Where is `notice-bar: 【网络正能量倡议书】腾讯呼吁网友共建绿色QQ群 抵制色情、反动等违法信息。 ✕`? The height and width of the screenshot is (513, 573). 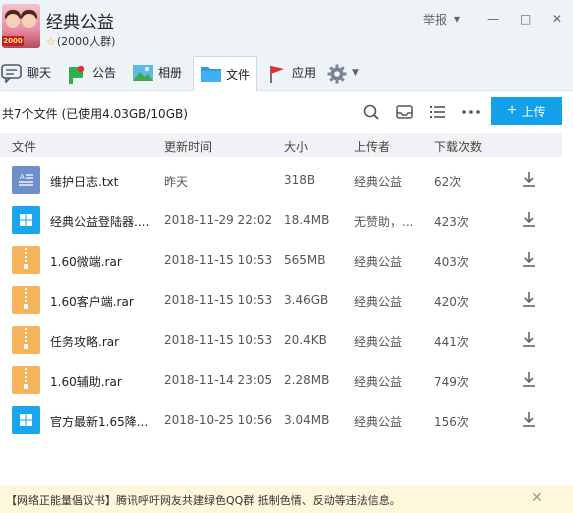 notice-bar: 【网络正能量倡议书】腾讯呼吁网友共建绿色QQ群 抵制色情、反动等违法信息。 ✕ is located at coordinates (286, 499).